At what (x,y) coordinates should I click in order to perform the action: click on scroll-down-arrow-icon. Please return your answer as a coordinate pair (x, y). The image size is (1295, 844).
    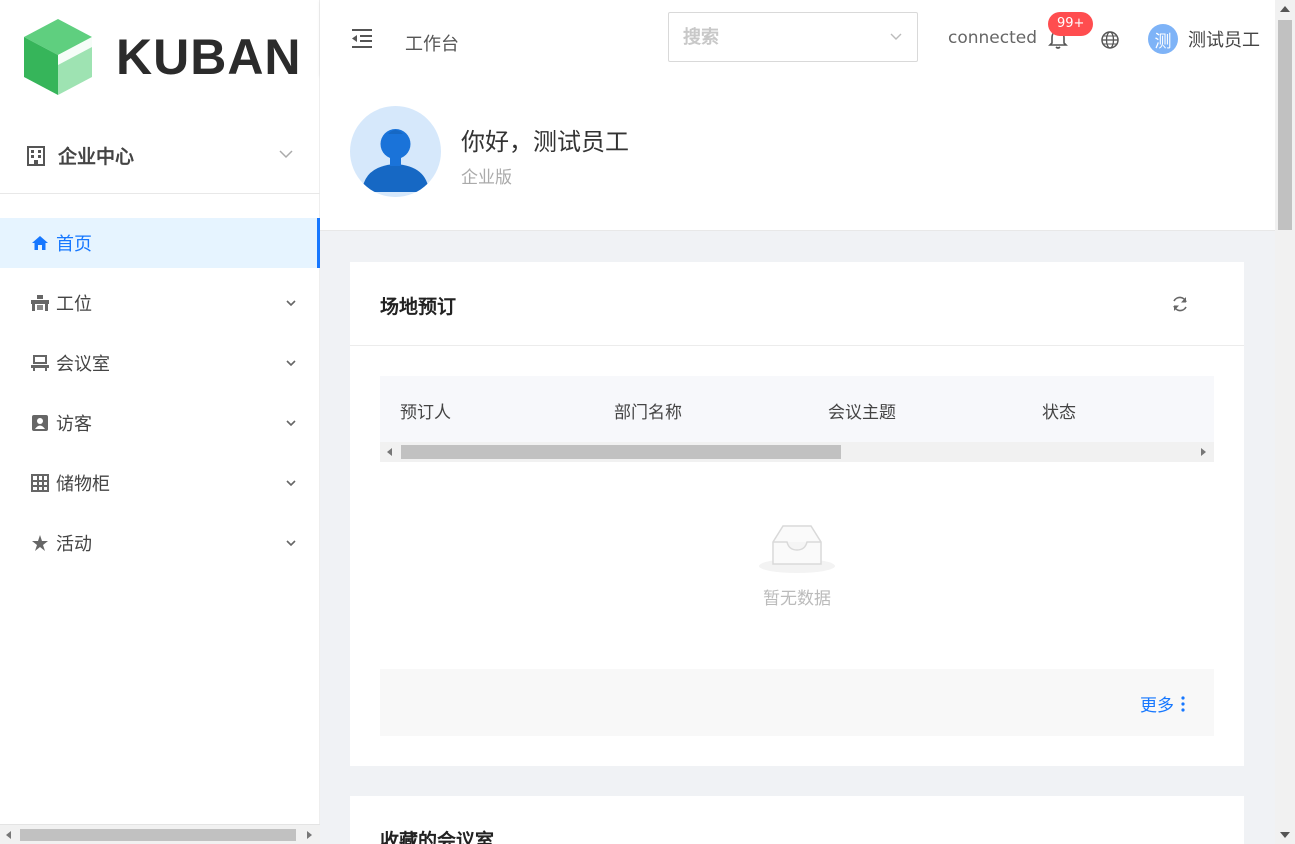
    Looking at the image, I should click on (1285, 835).